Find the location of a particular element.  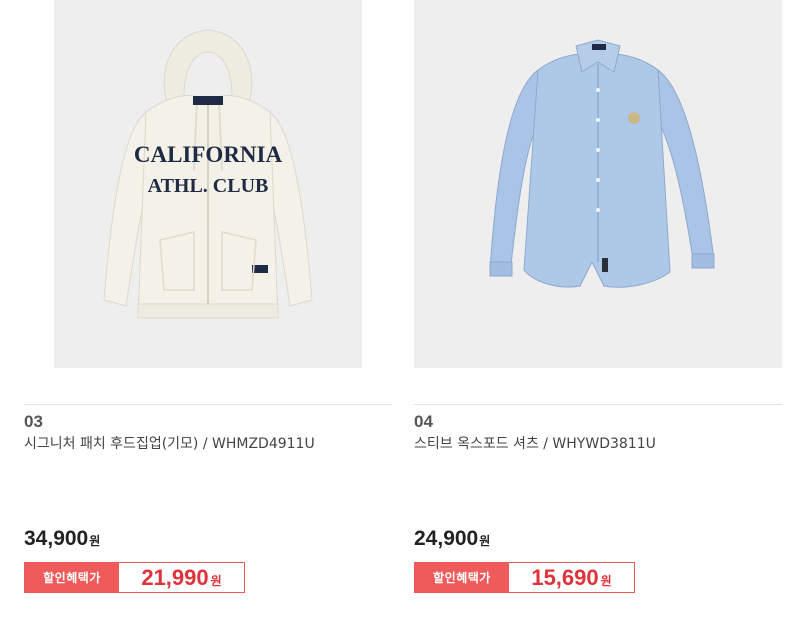

hoodie-image: CALIFORNIA ATHL. CLUB is located at coordinates (208, 174).